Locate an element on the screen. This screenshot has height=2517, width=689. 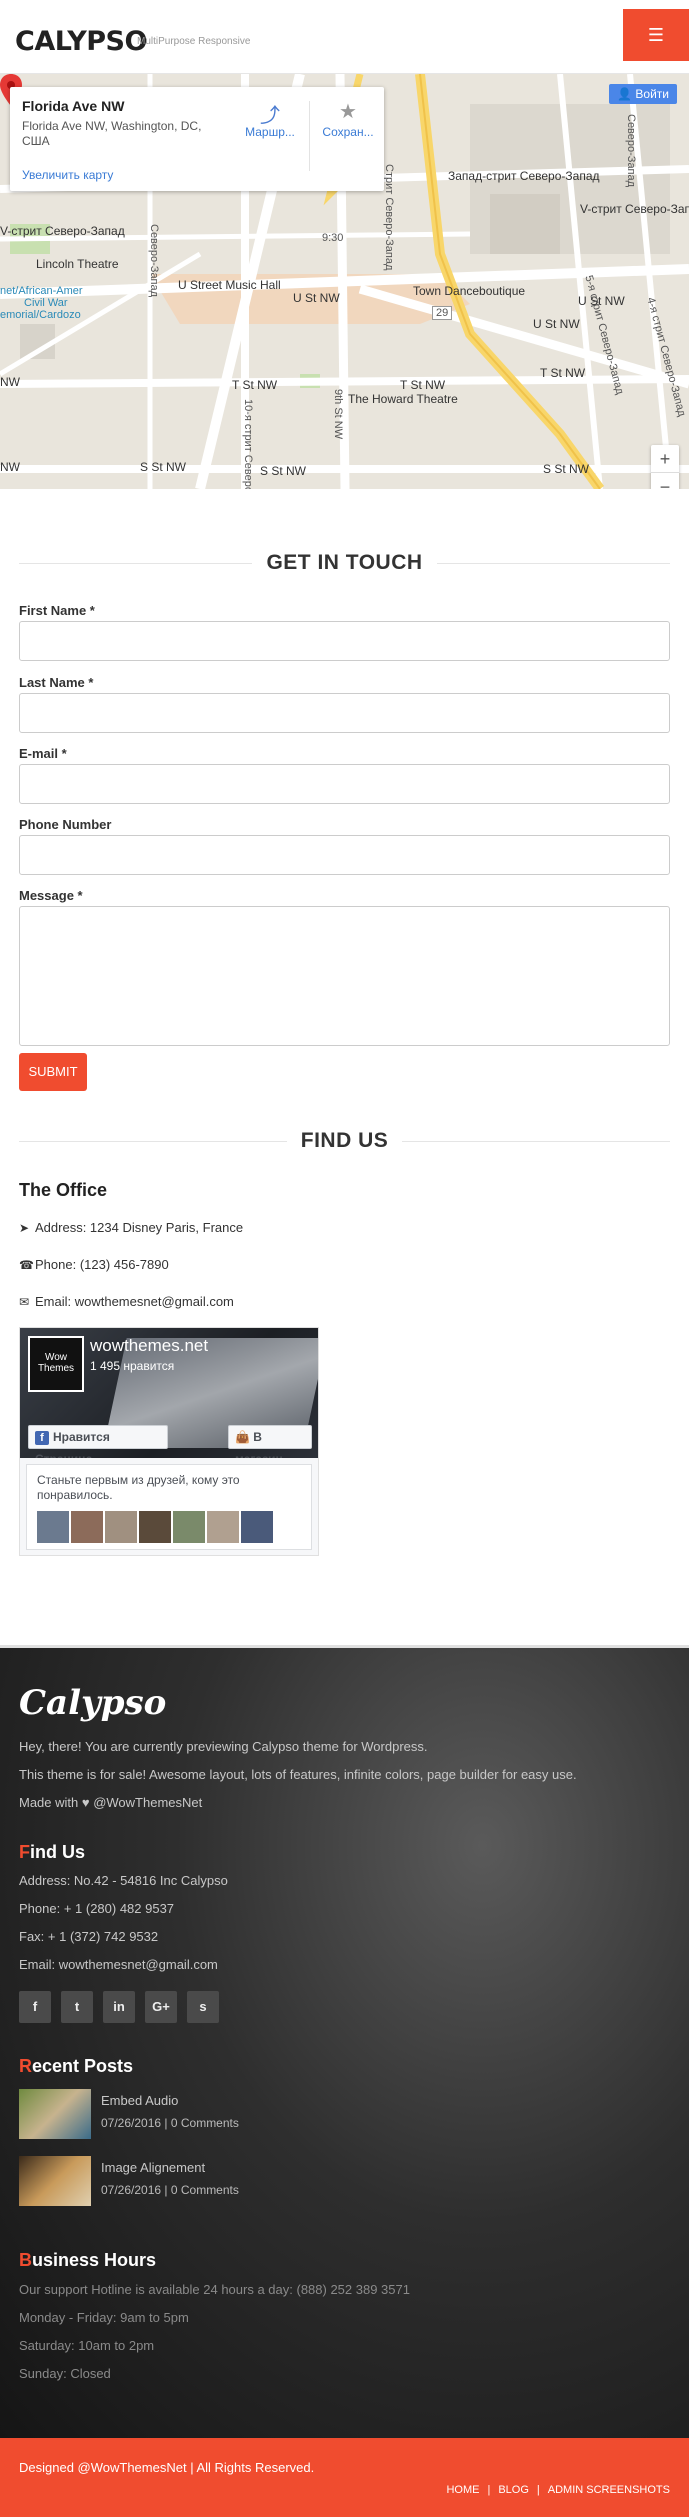
footer-logo: Calypso is located at coordinates (92, 1703).